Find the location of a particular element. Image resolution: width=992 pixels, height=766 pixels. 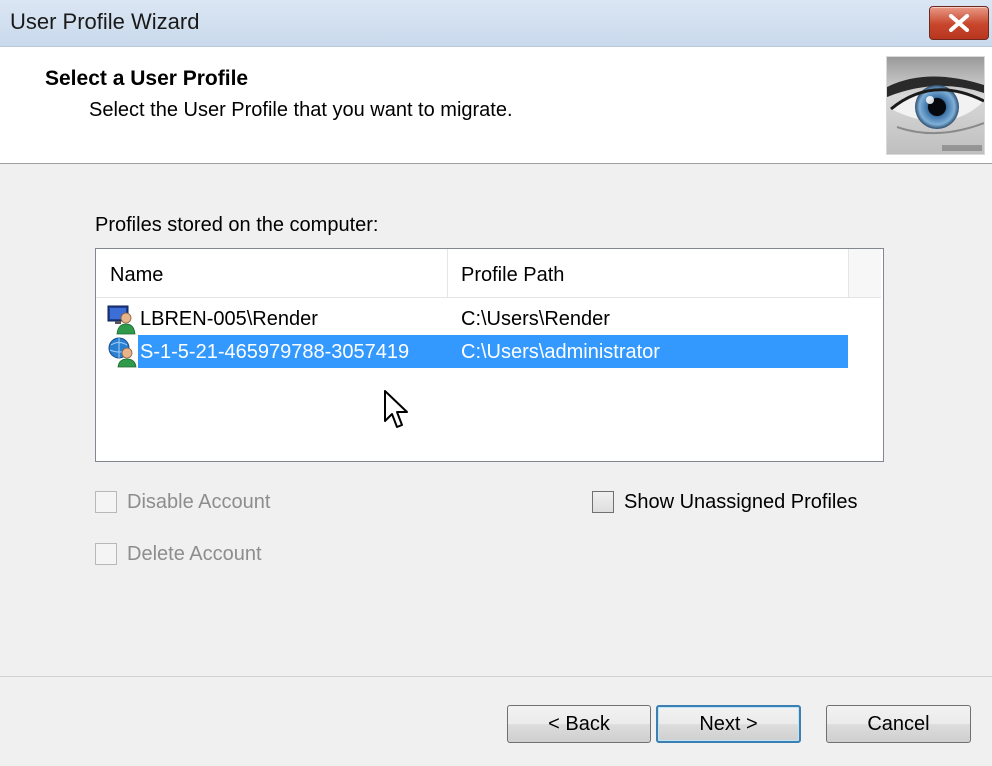

profile-name: LBREN-005\Render is located at coordinates (229, 319).